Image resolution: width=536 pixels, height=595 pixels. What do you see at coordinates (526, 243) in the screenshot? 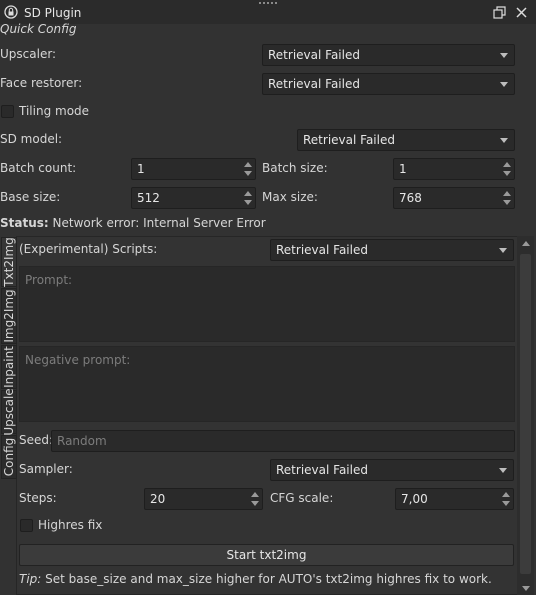
I see `scroll-up-icon` at bounding box center [526, 243].